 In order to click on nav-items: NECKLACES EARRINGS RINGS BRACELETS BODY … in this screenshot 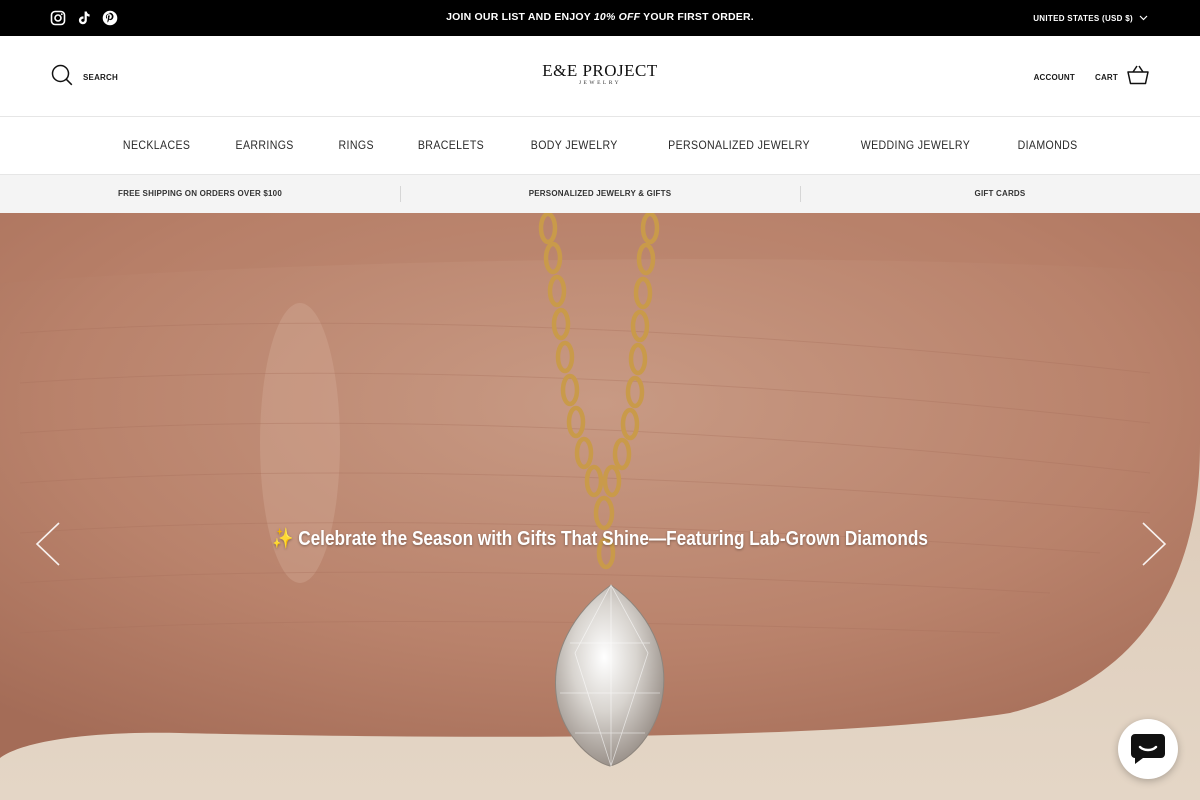, I will do `click(600, 145)`.